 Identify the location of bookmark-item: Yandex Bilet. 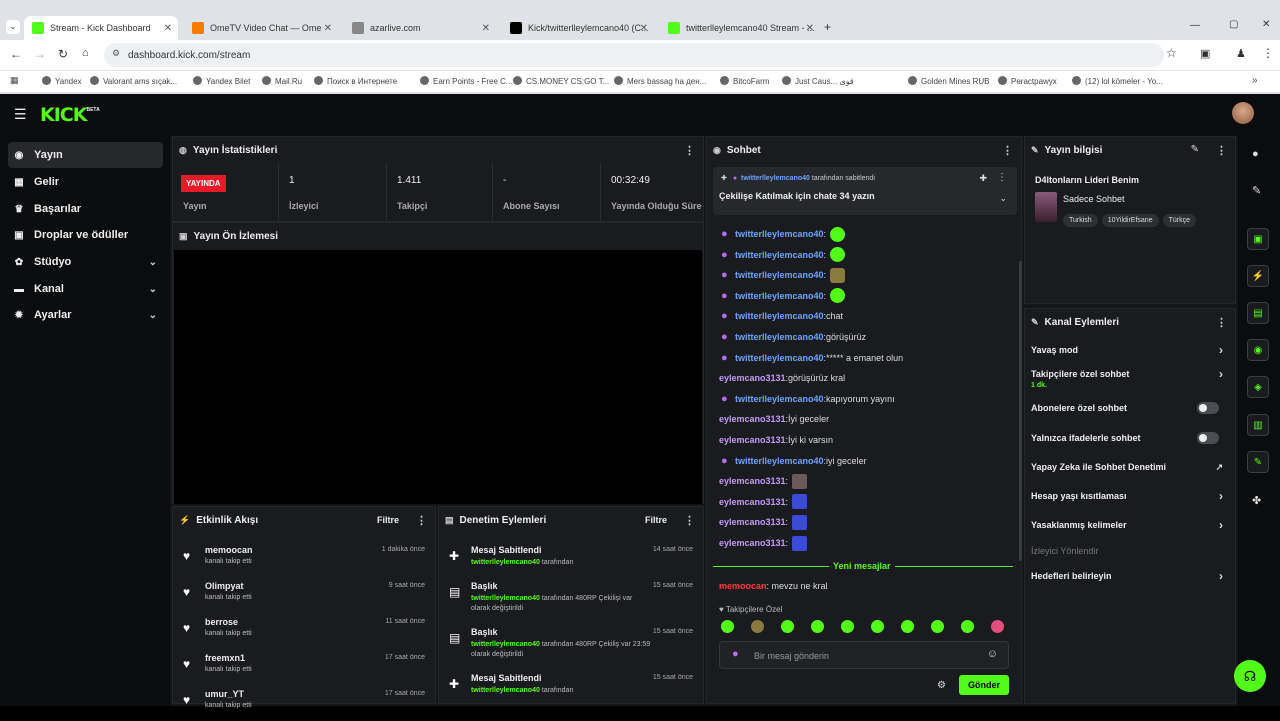
(221, 81).